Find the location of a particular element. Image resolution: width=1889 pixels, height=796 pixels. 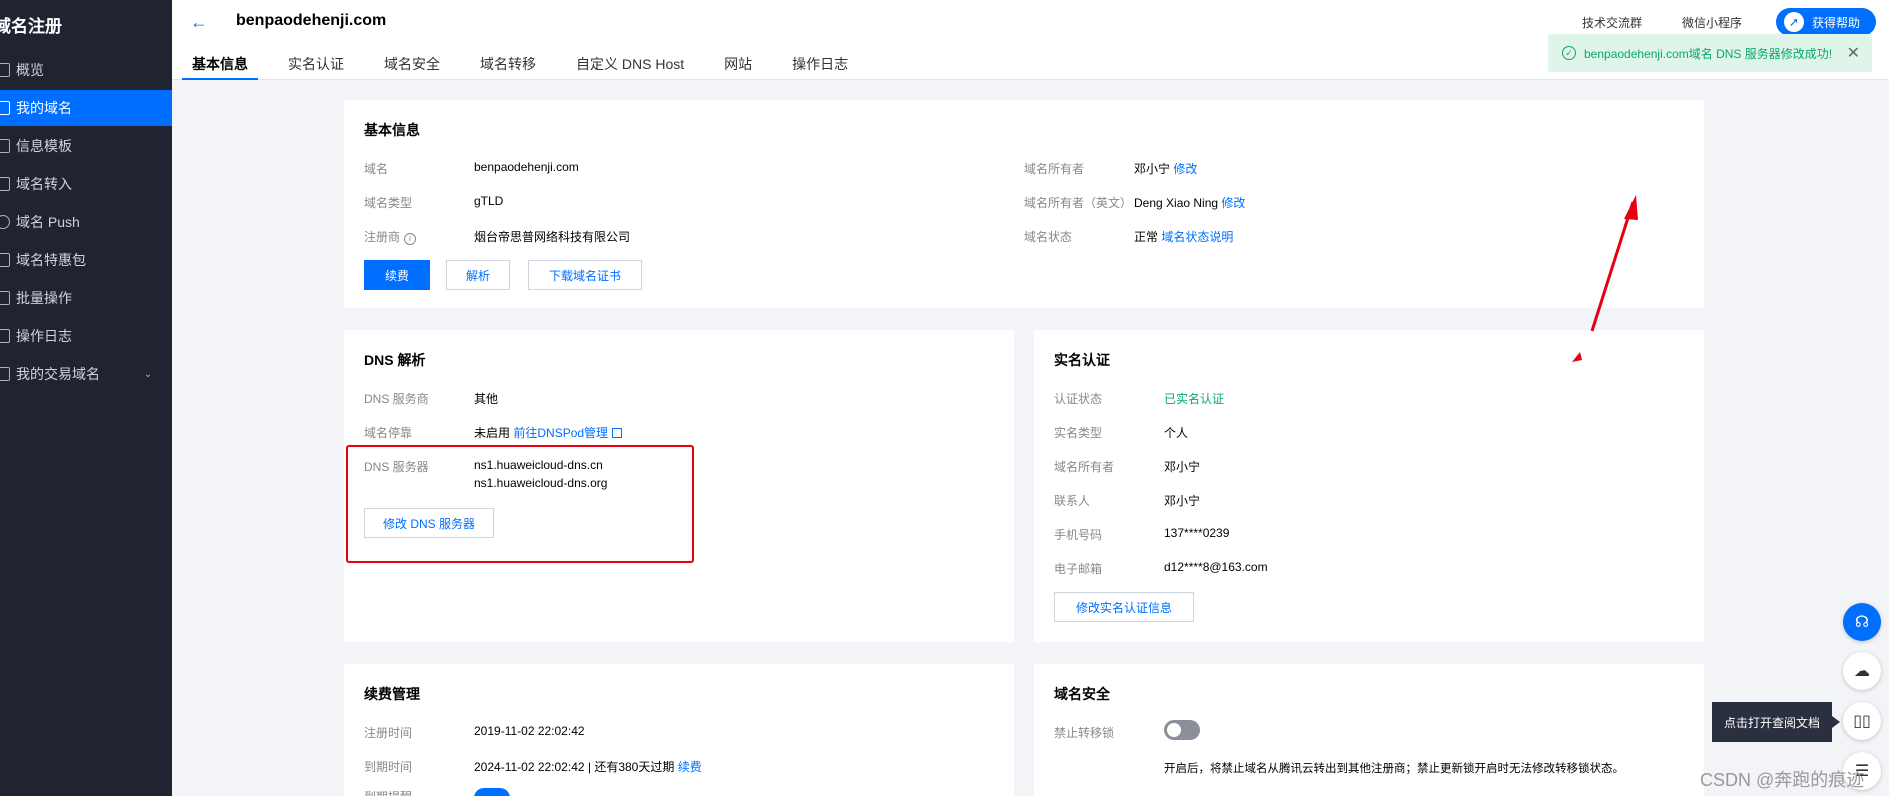

edit-realname-button: 修改实名认证信息 is located at coordinates (1124, 607).